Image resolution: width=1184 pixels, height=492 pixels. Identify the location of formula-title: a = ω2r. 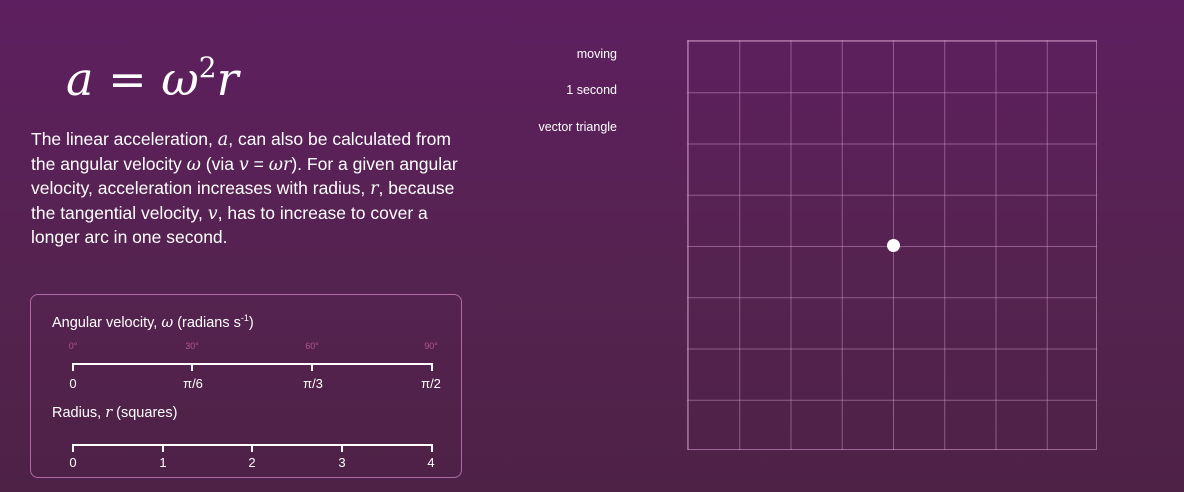
(152, 73).